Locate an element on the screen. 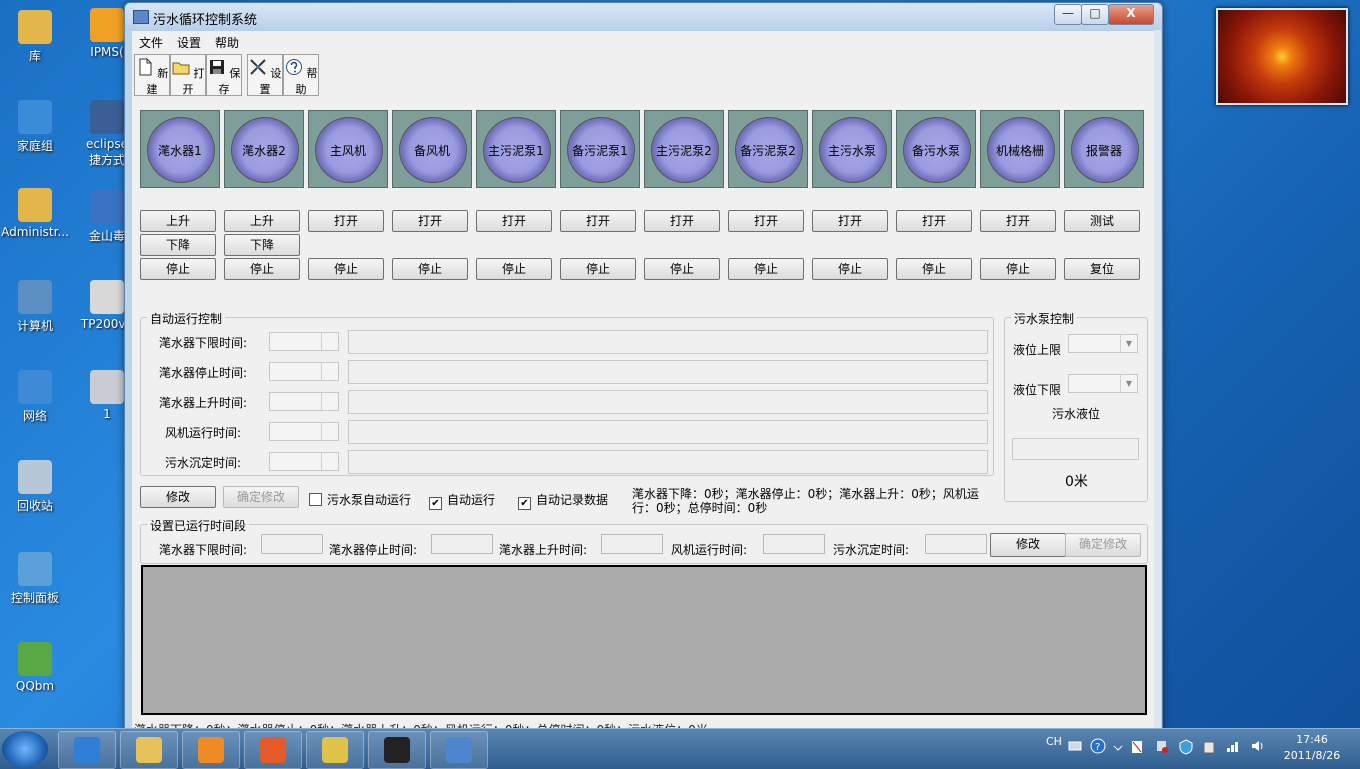 The image size is (1360, 769). toolbar-new-button: 新建 is located at coordinates (152, 75).